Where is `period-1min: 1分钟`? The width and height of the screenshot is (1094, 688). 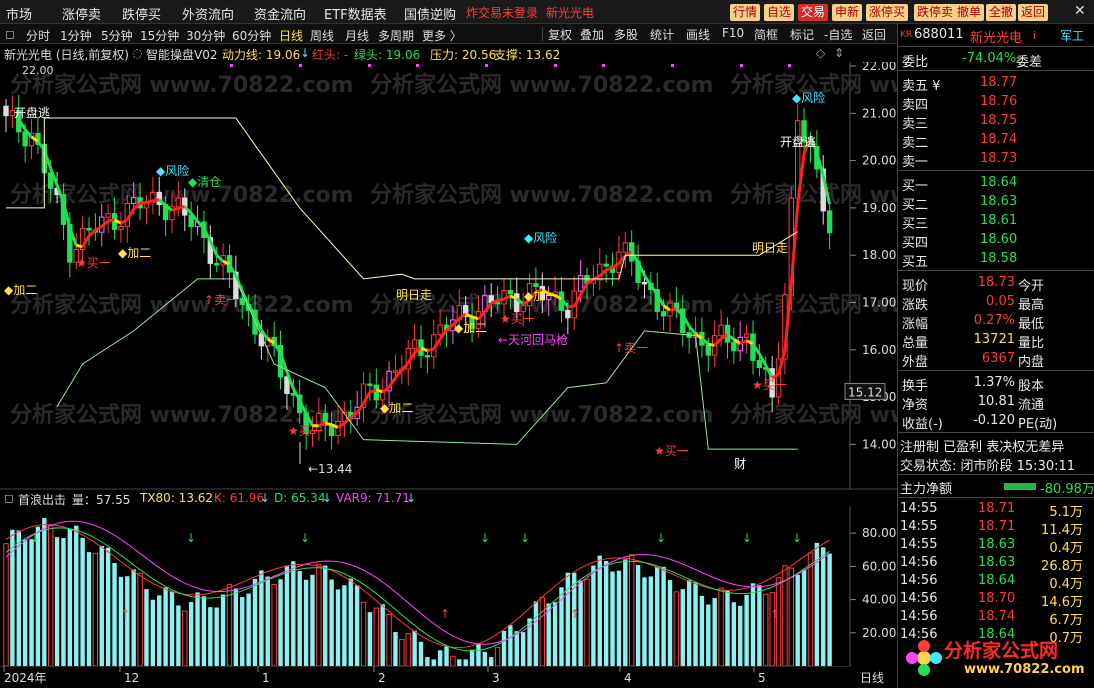
period-1min: 1分钟 is located at coordinates (76, 35).